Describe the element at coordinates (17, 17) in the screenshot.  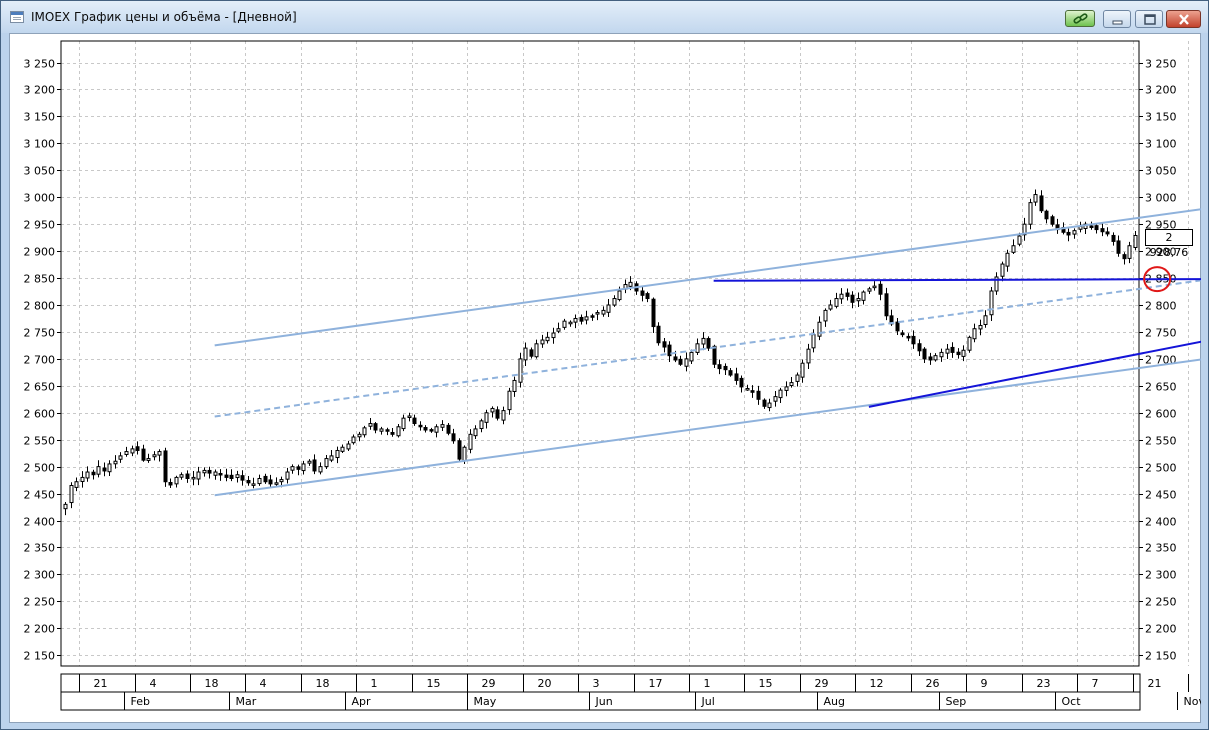
I see `app-window-icon` at that location.